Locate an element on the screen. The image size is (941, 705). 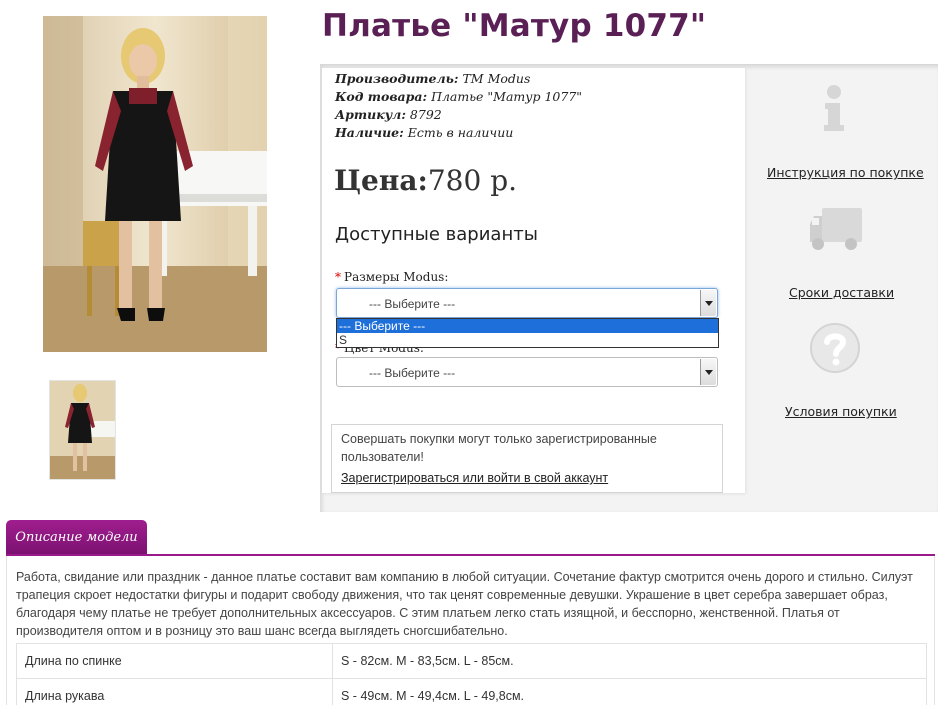
delivery-times-link: Сроки доставки is located at coordinates (841, 292).